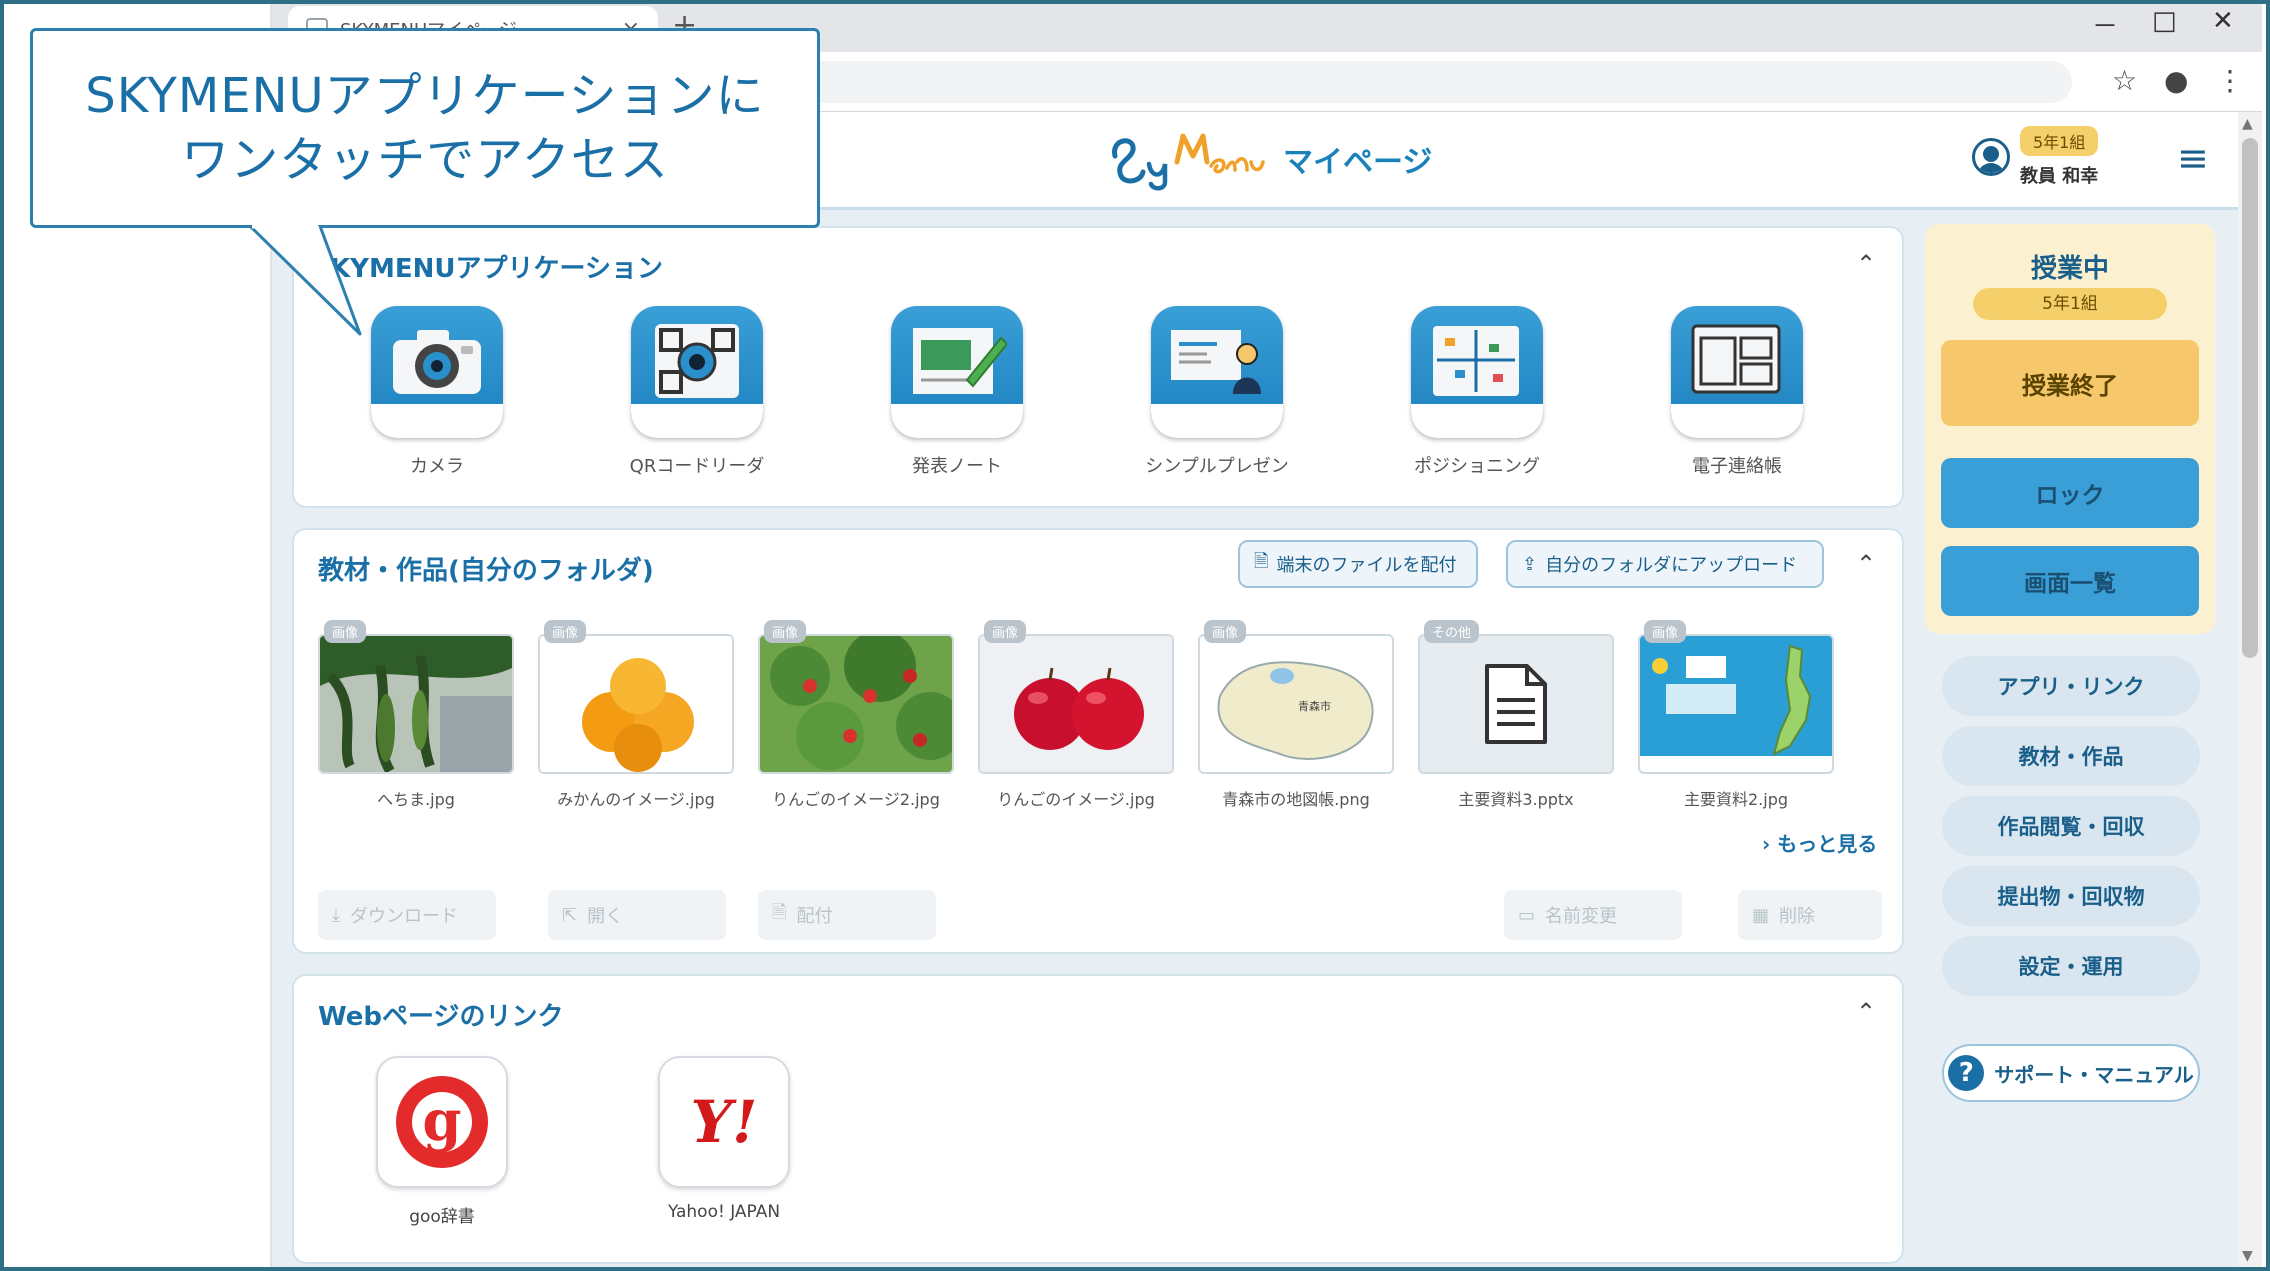 The width and height of the screenshot is (2270, 1271). I want to click on apples-image, so click(1076, 704).